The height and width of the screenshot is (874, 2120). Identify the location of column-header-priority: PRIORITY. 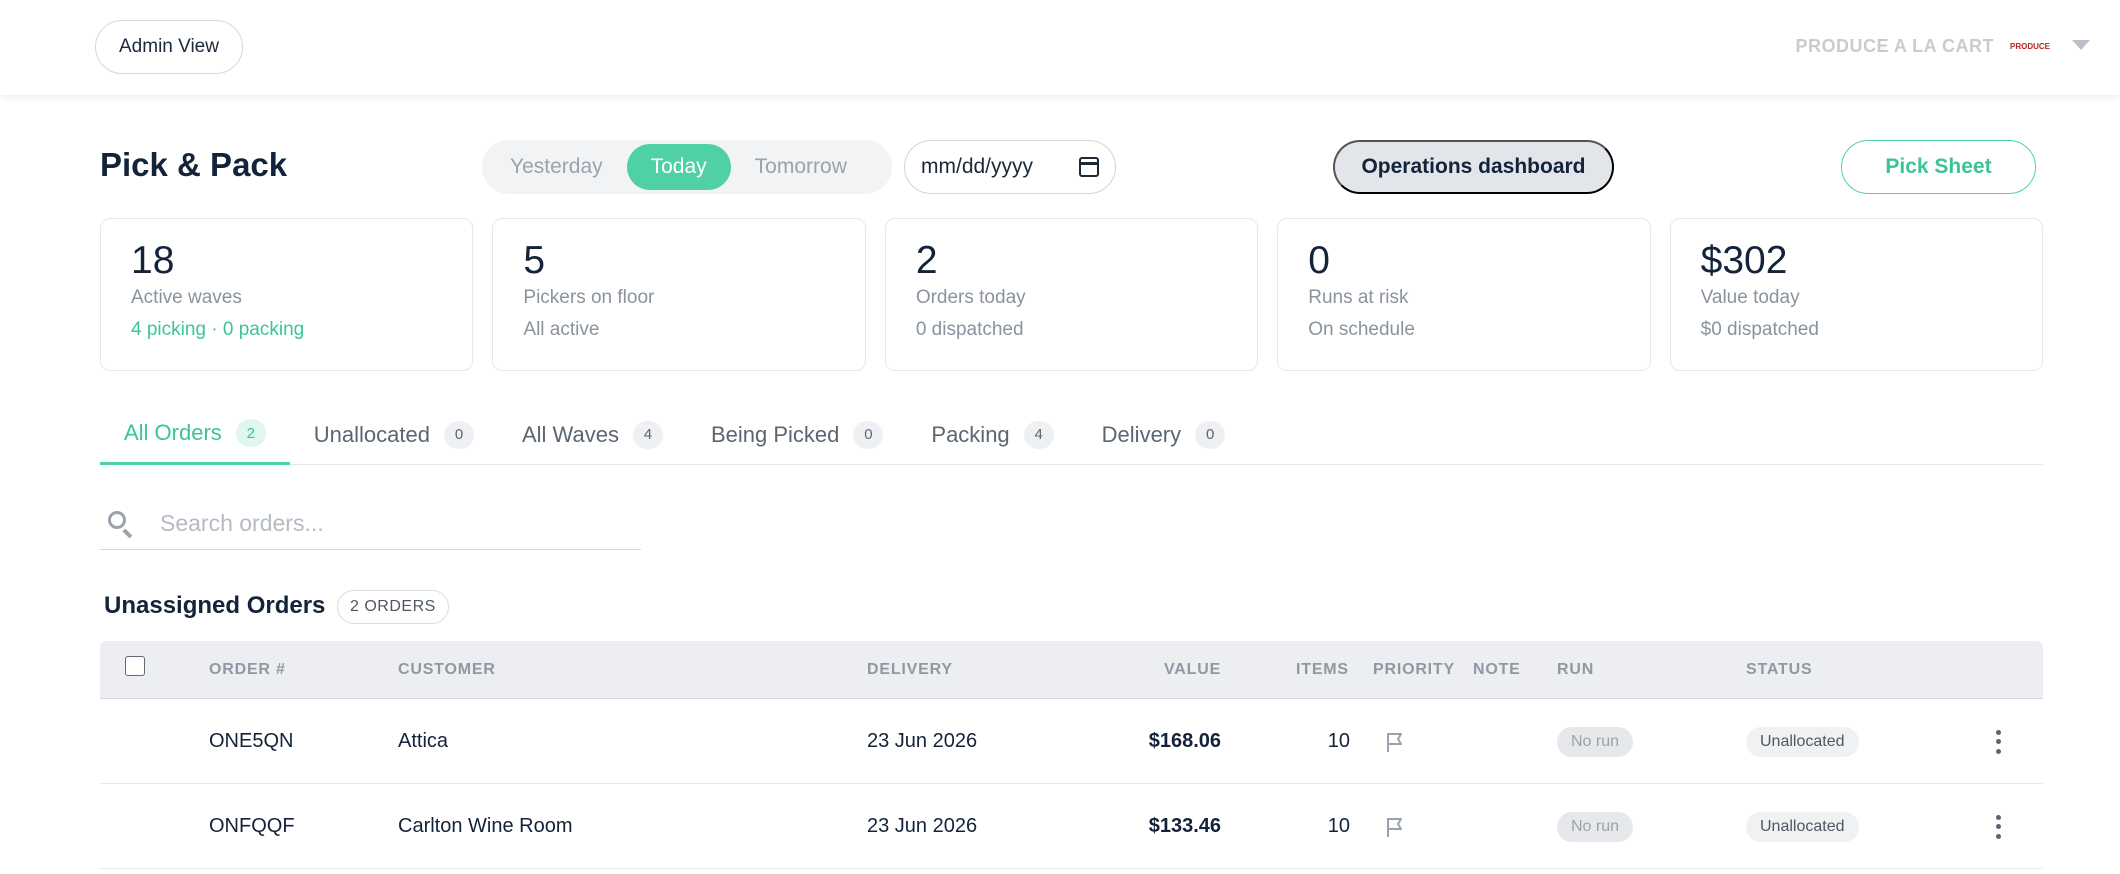
(1414, 670).